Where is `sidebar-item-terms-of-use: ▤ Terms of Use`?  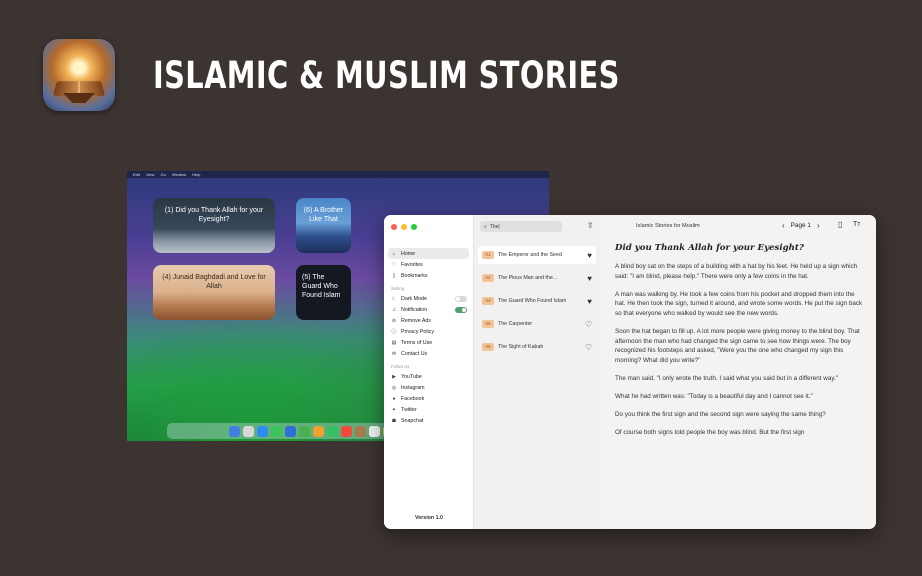 sidebar-item-terms-of-use: ▤ Terms of Use is located at coordinates (428, 342).